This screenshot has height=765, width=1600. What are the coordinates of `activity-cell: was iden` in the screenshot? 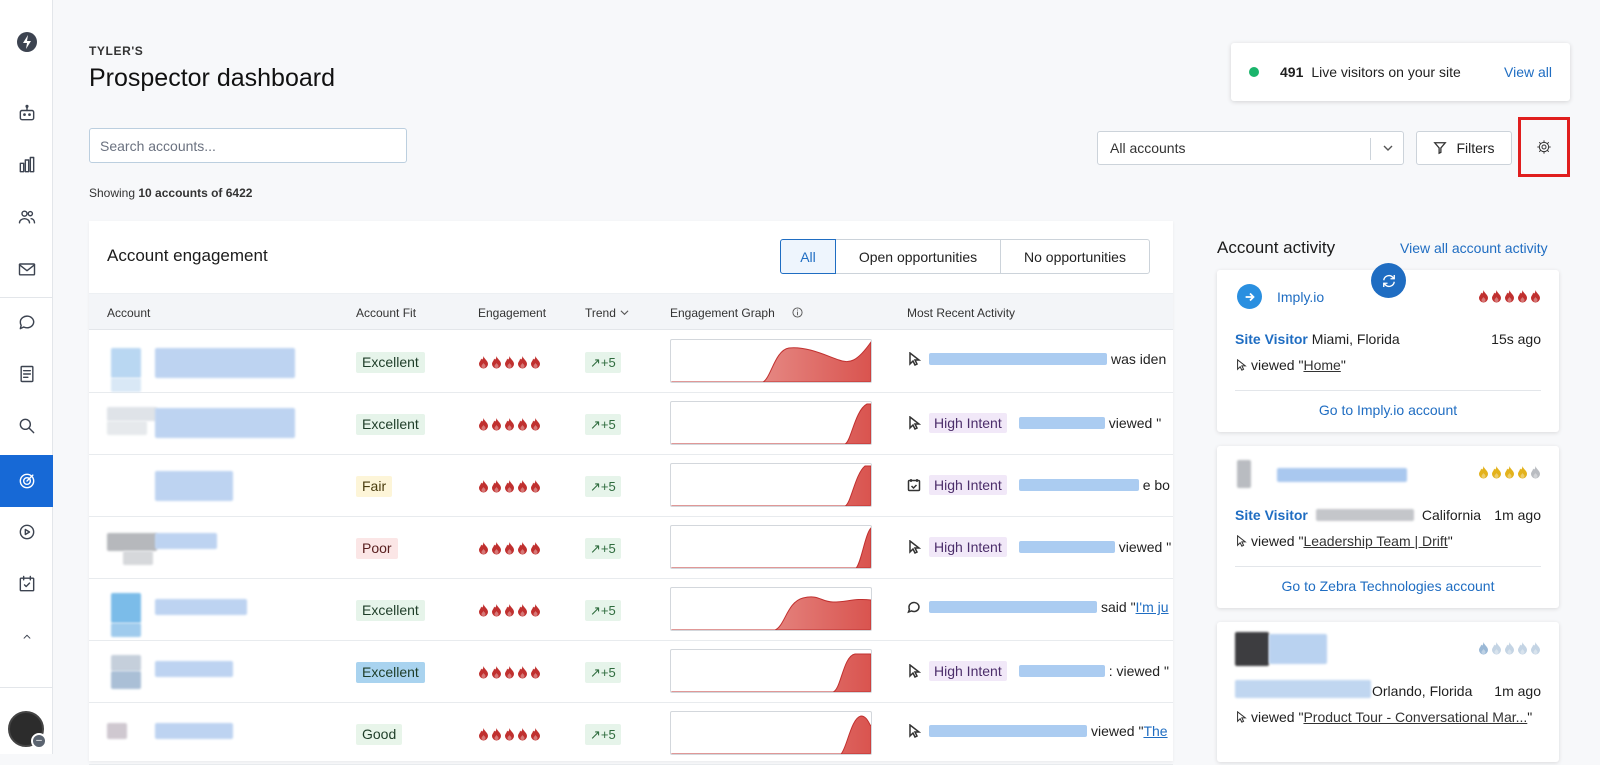 It's located at (1036, 359).